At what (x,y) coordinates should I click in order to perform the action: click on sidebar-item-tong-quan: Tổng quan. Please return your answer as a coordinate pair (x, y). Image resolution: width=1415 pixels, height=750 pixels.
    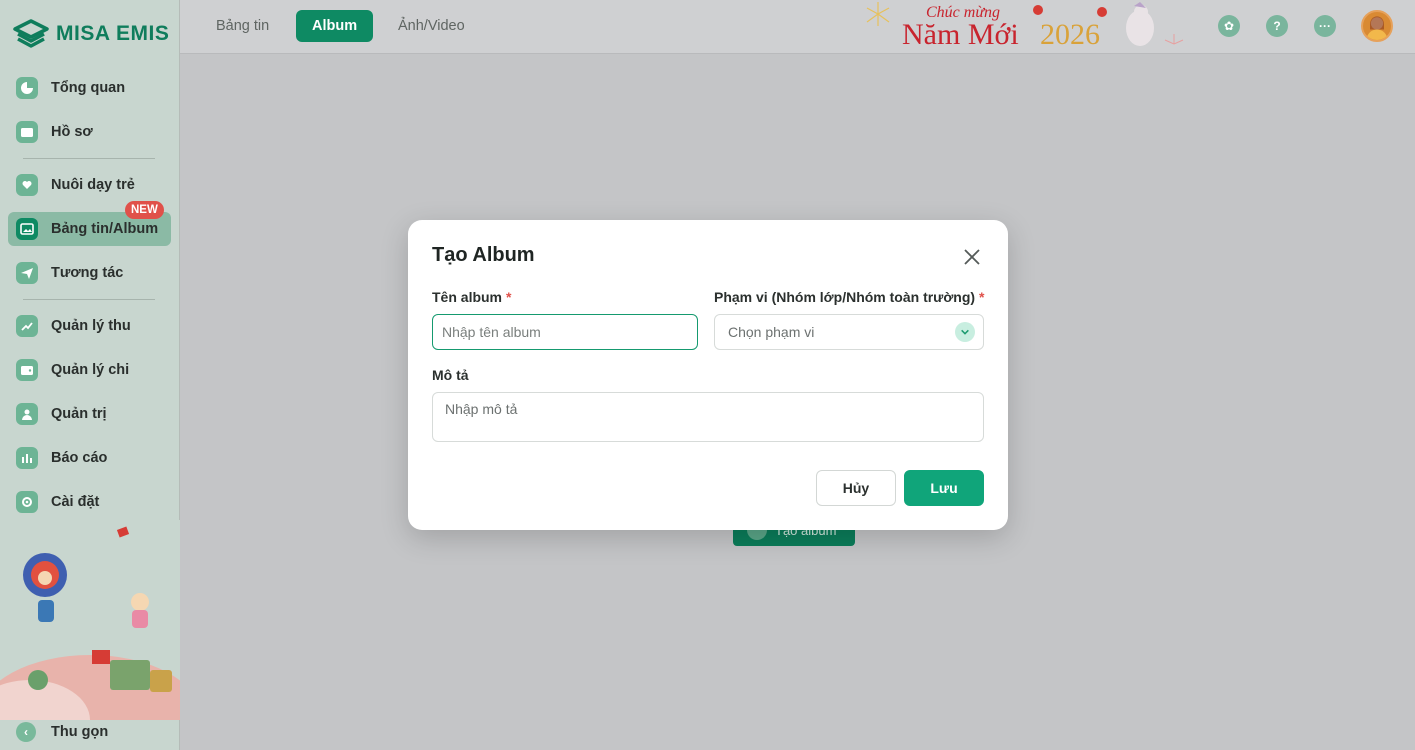
    Looking at the image, I should click on (89, 88).